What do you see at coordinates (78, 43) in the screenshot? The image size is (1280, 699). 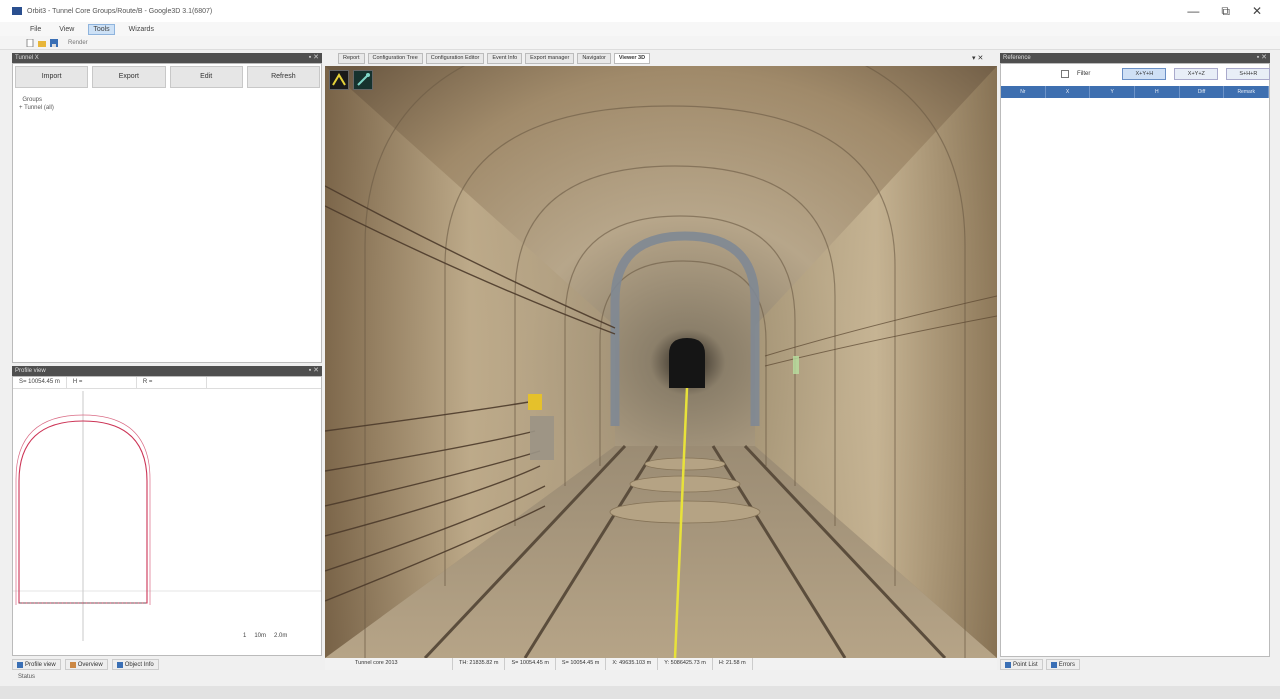 I see `render-label: Render` at bounding box center [78, 43].